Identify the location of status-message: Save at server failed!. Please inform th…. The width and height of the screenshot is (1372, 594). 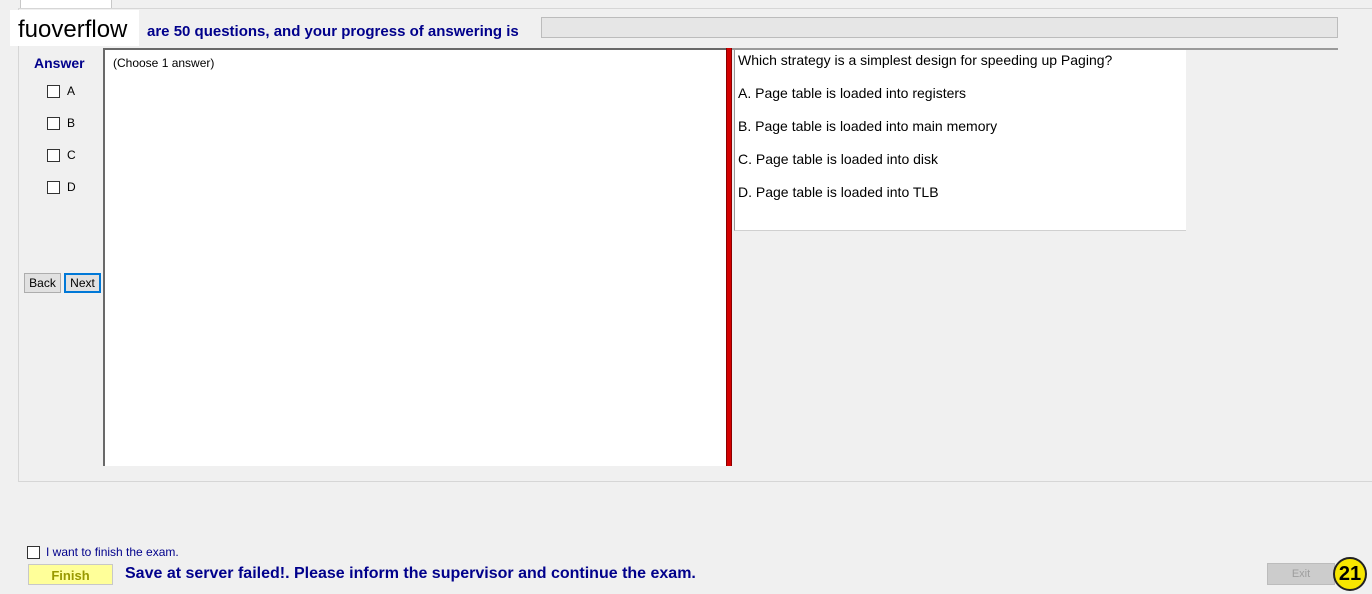
(410, 573).